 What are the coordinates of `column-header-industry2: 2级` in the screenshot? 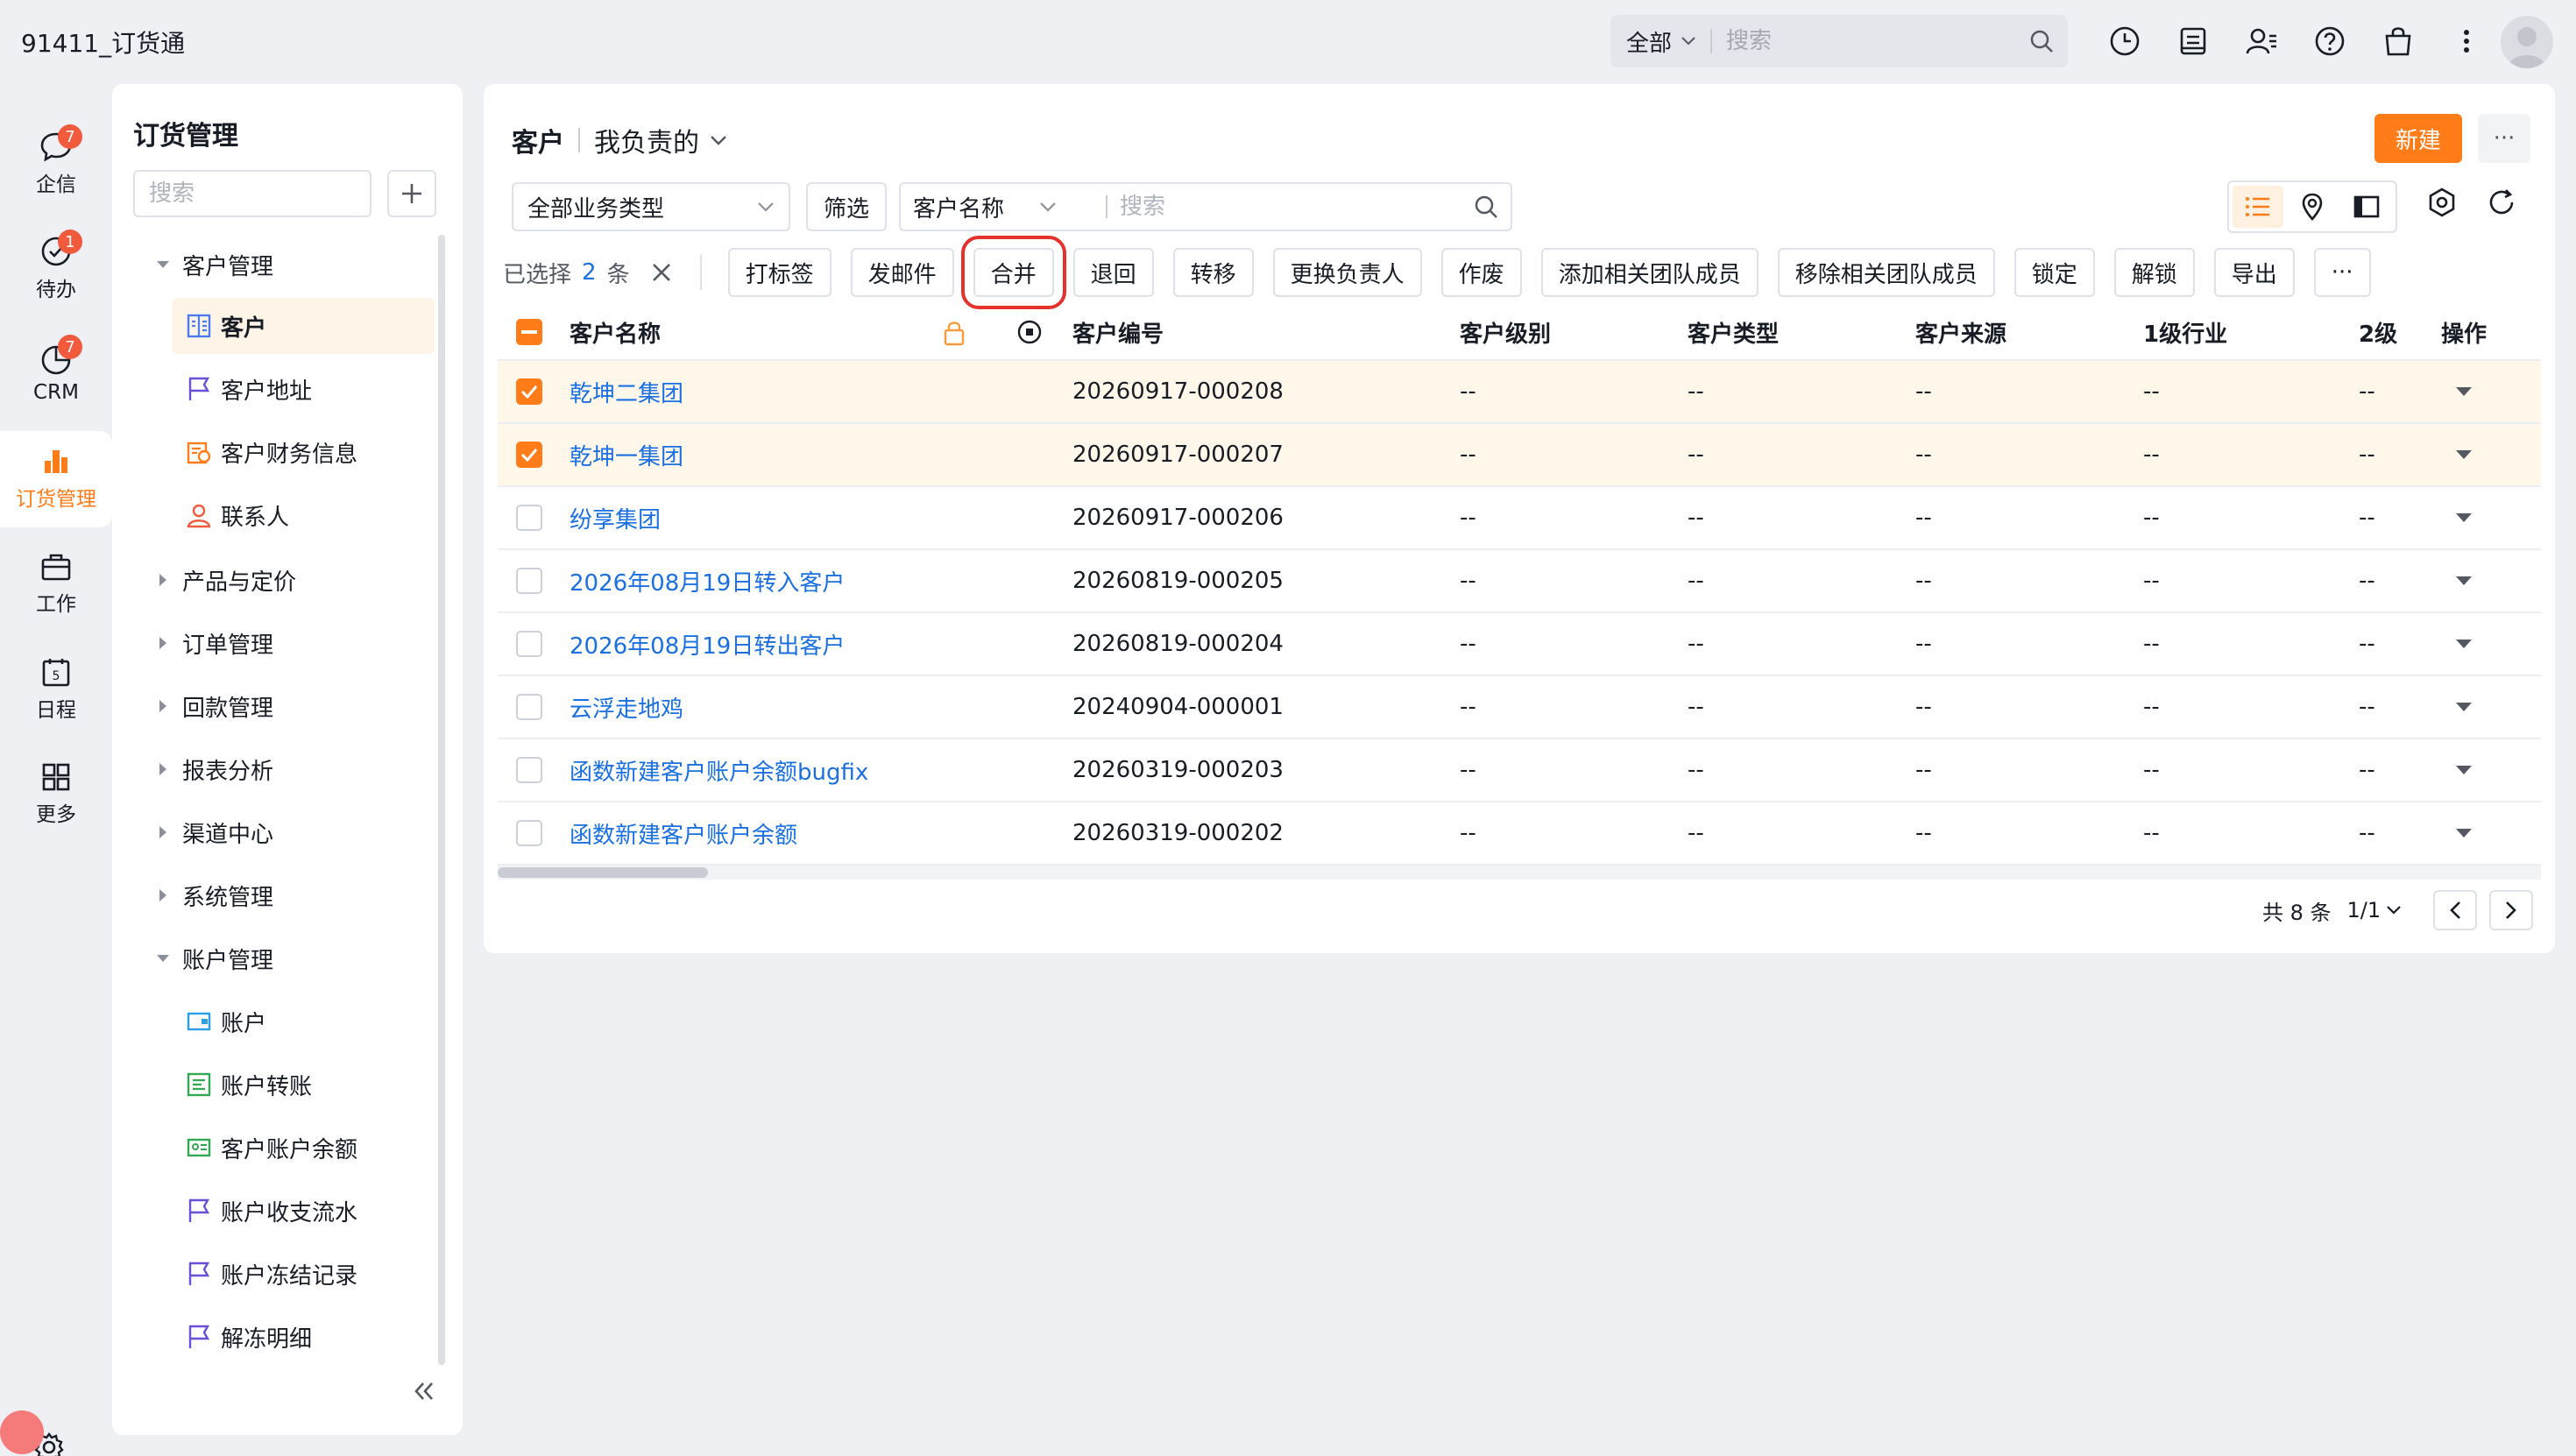 It's located at (2381, 332).